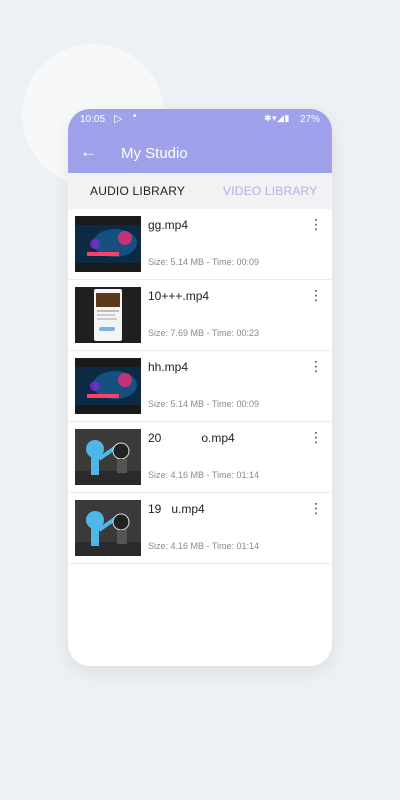 The width and height of the screenshot is (400, 800). I want to click on app-bar: 10:05 ▷ • ✱▾◢▮ 27% ← My Studio, so click(200, 141).